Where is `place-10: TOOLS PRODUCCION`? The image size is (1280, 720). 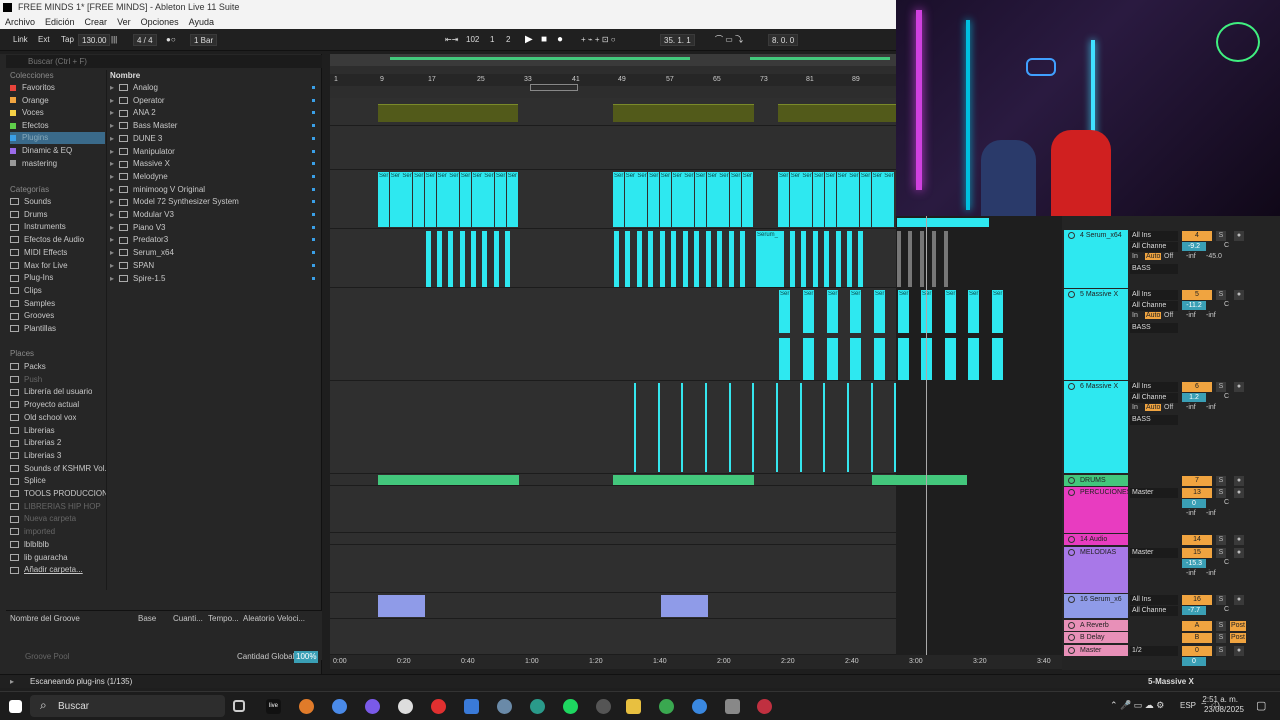 place-10: TOOLS PRODUCCION is located at coordinates (59, 494).